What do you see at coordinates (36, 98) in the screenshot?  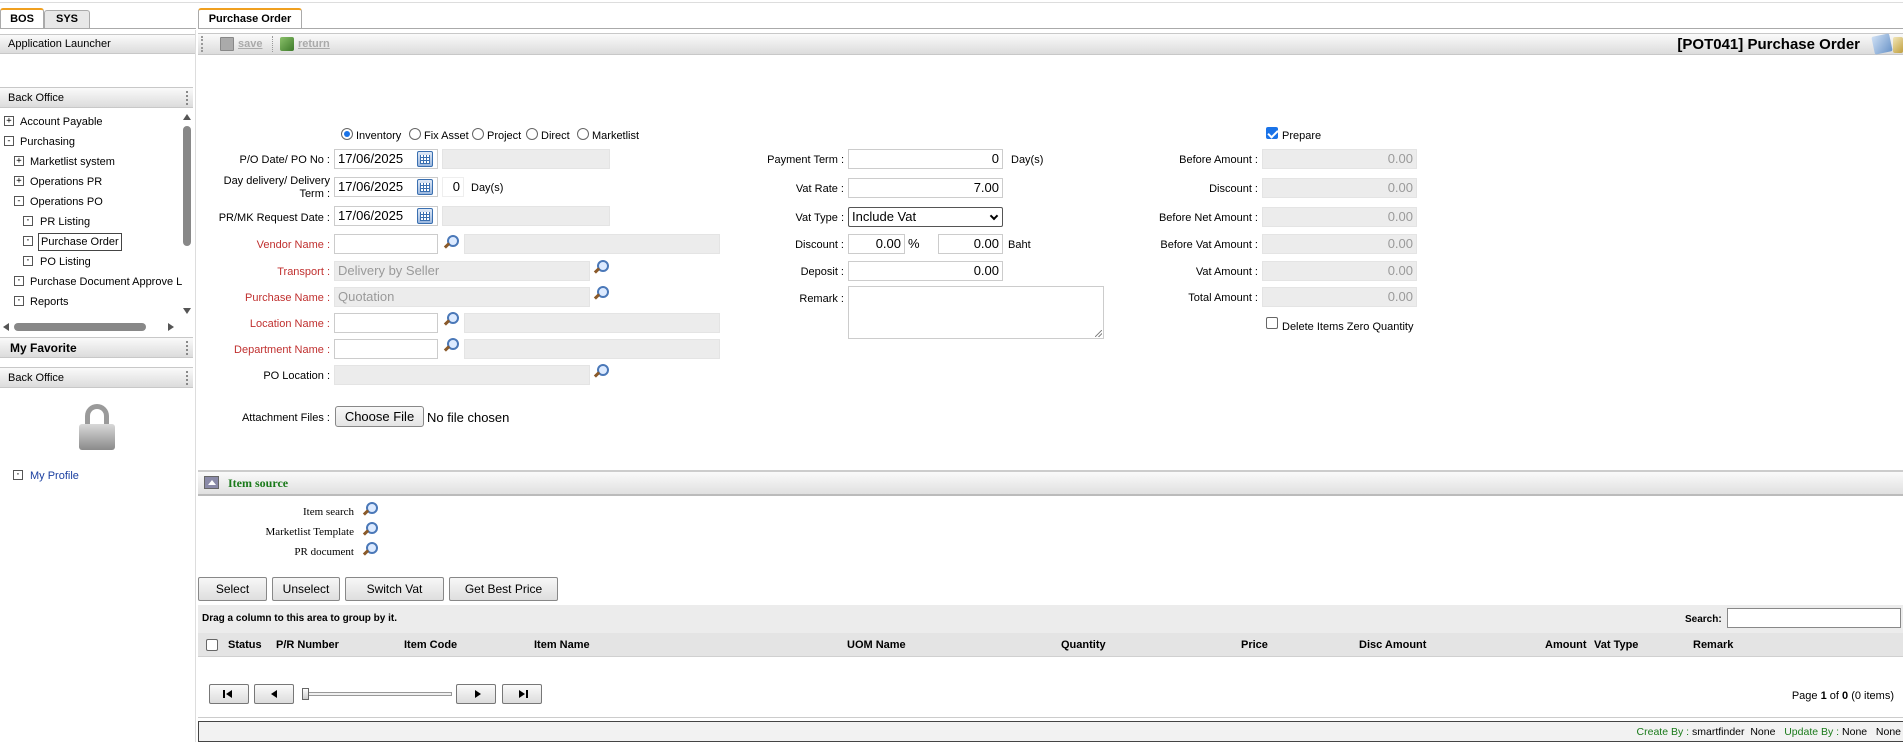 I see `sidebar-section-title: Back Office` at bounding box center [36, 98].